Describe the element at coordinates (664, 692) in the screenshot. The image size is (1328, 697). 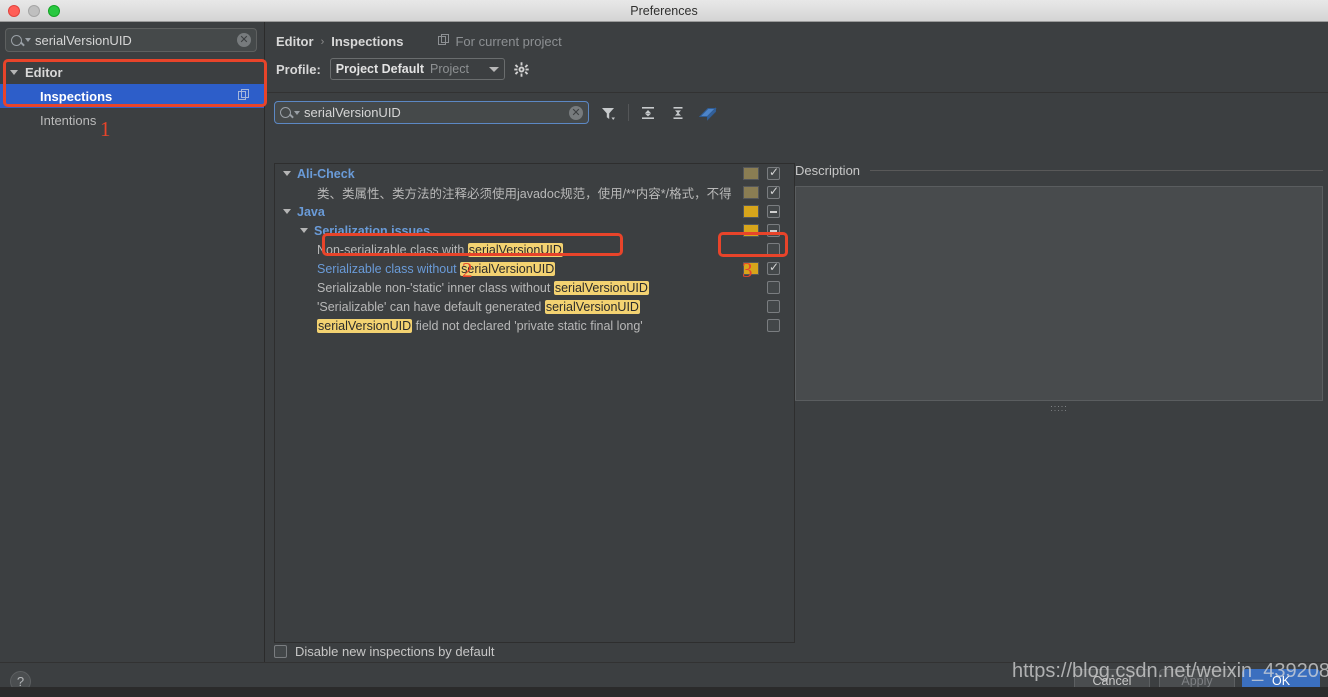
I see `bottom-strip` at that location.